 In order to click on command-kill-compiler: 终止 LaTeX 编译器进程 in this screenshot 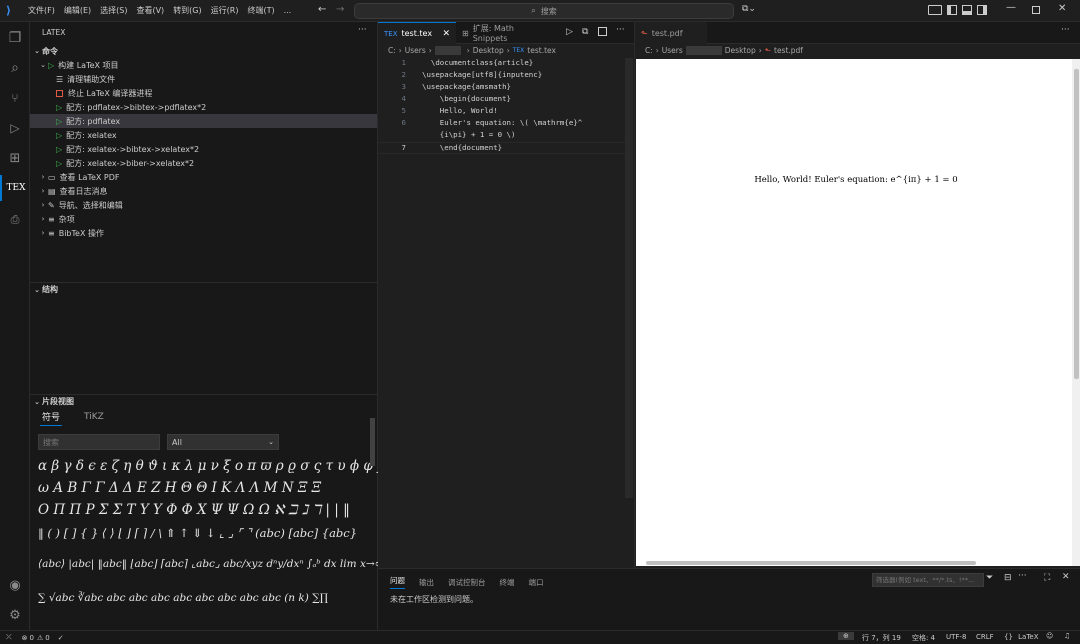, I will do `click(203, 93)`.